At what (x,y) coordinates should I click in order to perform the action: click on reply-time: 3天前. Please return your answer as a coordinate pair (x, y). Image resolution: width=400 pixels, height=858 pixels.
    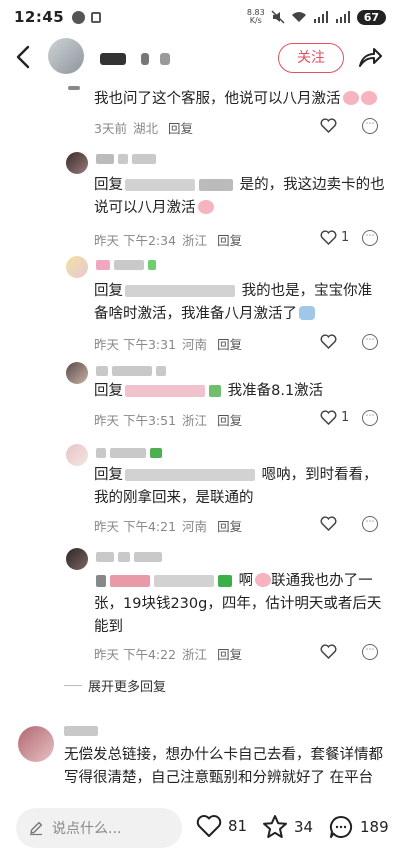
    Looking at the image, I should click on (110, 128).